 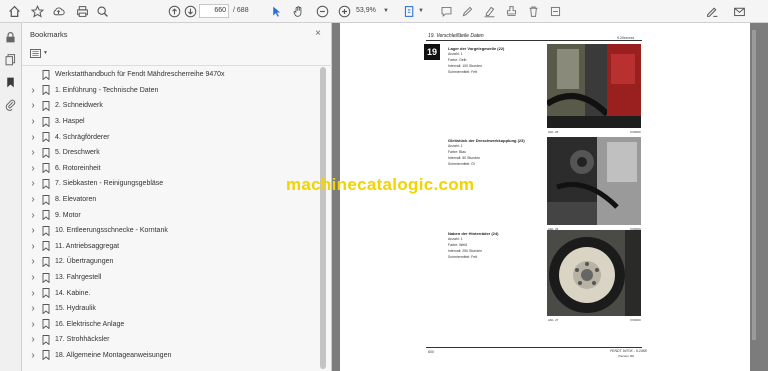 What do you see at coordinates (174, 122) in the screenshot?
I see `bookmark-item: › 3. Haspel` at bounding box center [174, 122].